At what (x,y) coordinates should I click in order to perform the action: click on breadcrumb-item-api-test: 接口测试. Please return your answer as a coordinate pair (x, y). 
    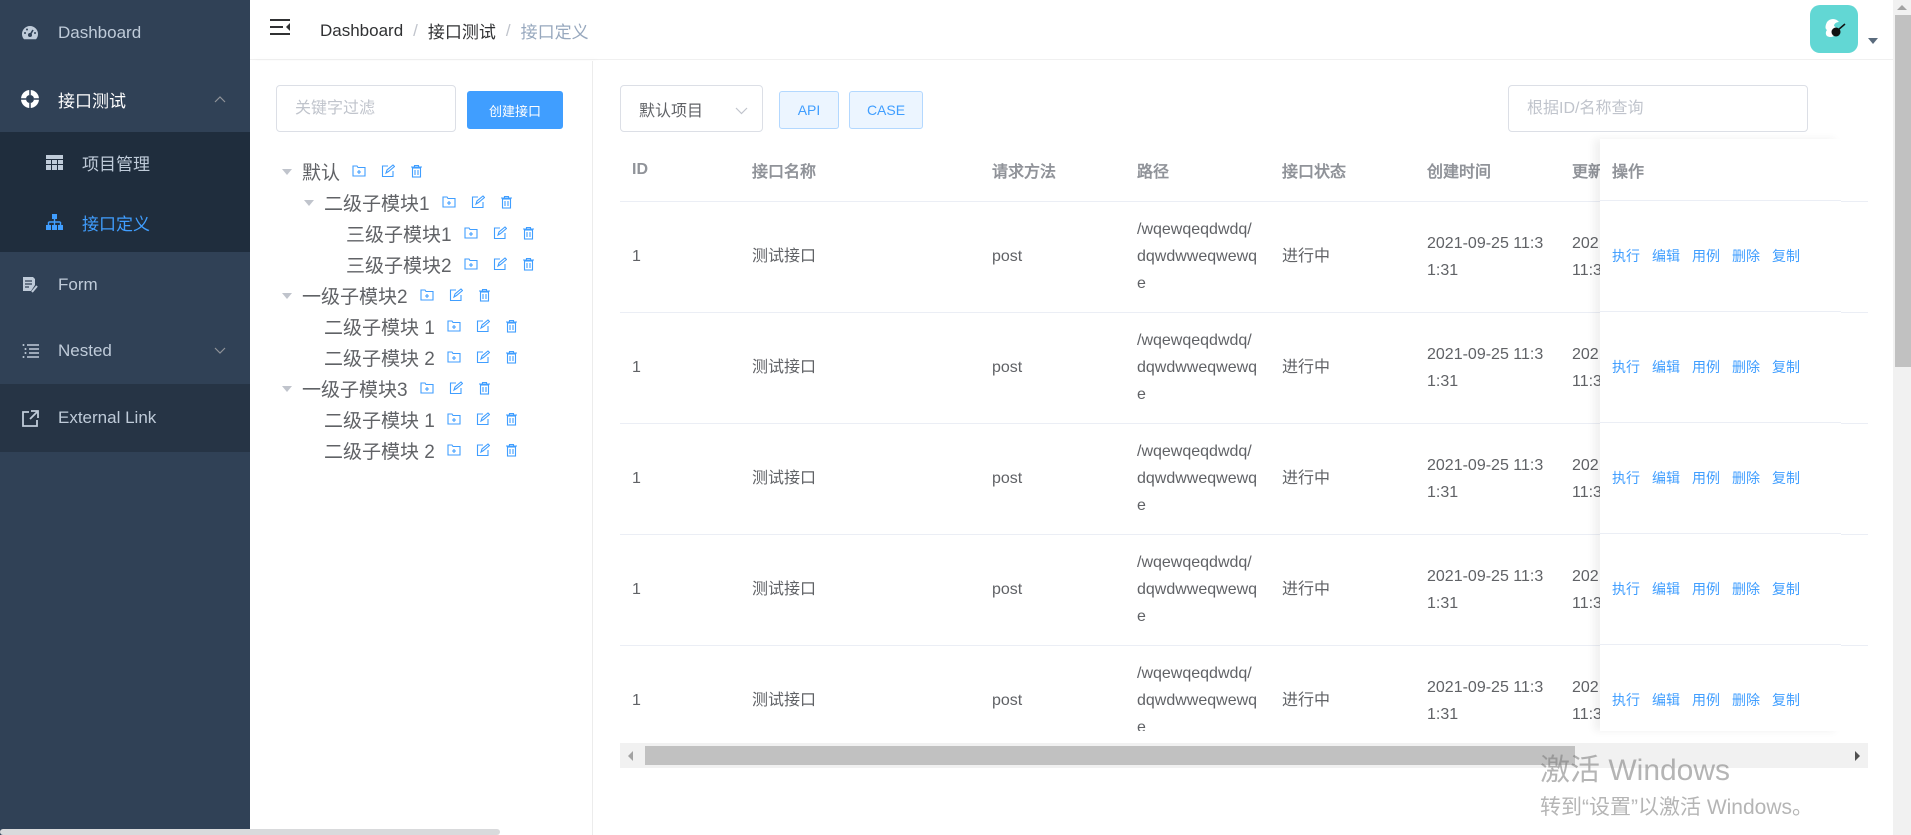
    Looking at the image, I should click on (462, 30).